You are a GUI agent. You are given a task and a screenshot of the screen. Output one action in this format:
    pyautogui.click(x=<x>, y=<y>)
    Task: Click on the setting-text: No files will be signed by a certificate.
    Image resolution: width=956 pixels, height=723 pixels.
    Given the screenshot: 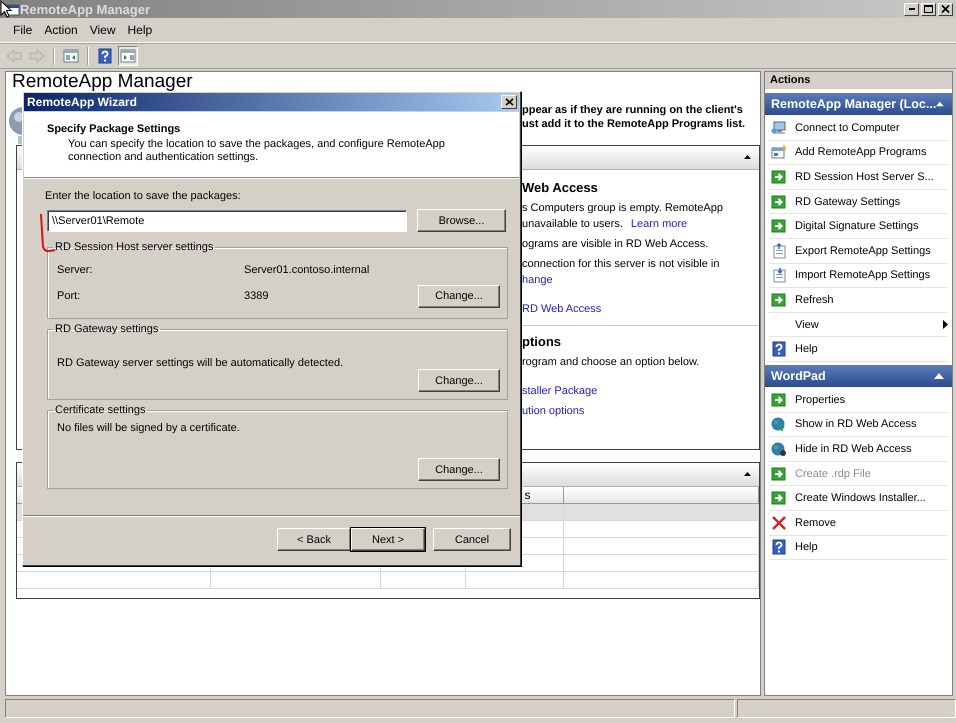 What is the action you would take?
    pyautogui.click(x=149, y=428)
    